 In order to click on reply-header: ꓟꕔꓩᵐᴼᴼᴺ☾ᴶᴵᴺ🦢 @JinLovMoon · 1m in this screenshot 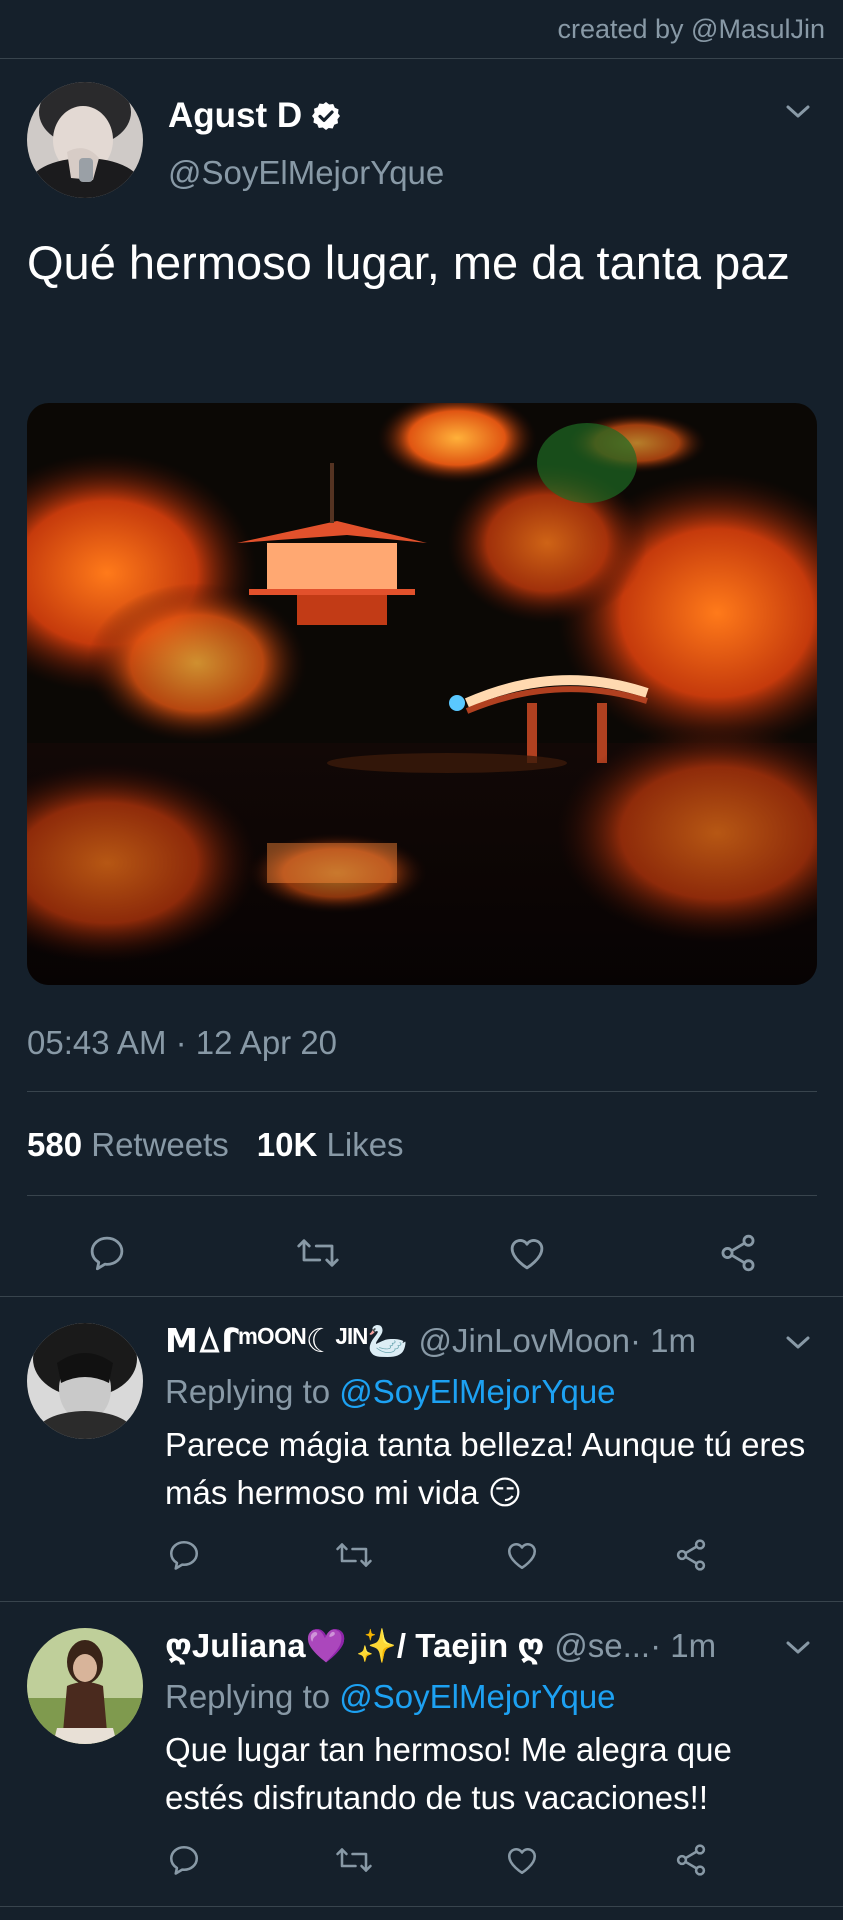, I will do `click(430, 1341)`.